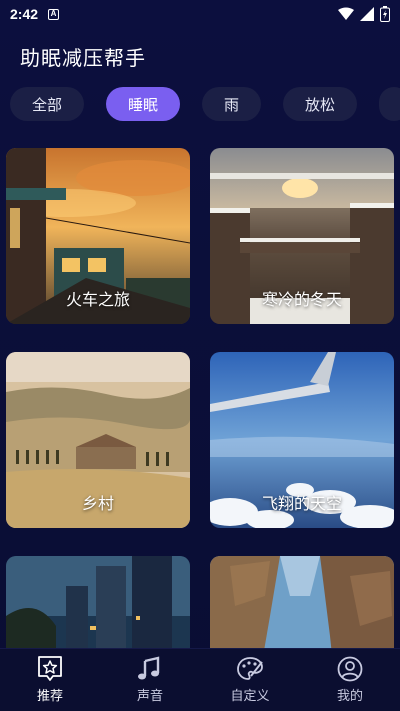 The height and width of the screenshot is (711, 400). I want to click on tab-sleep: 睡眠, so click(143, 104).